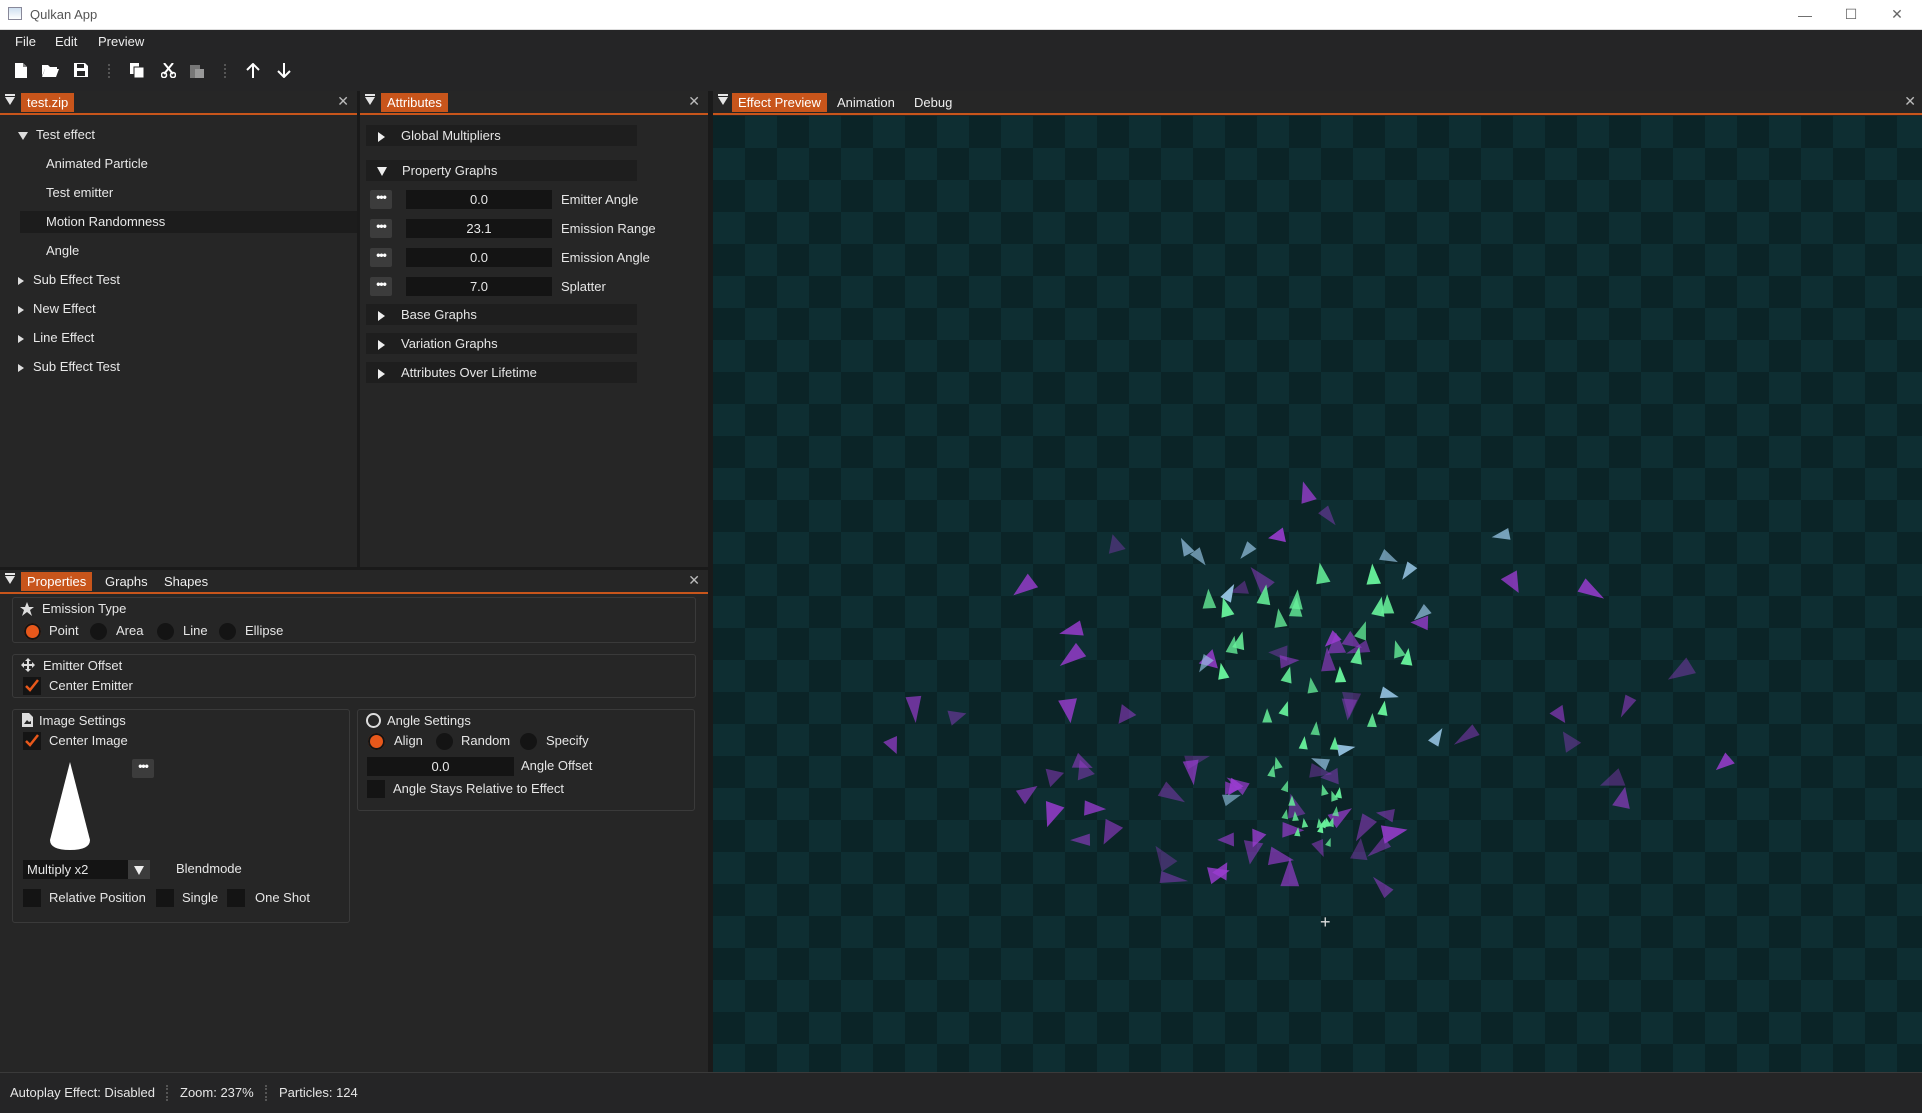  I want to click on radio-ellipse-label: Ellipse, so click(264, 630).